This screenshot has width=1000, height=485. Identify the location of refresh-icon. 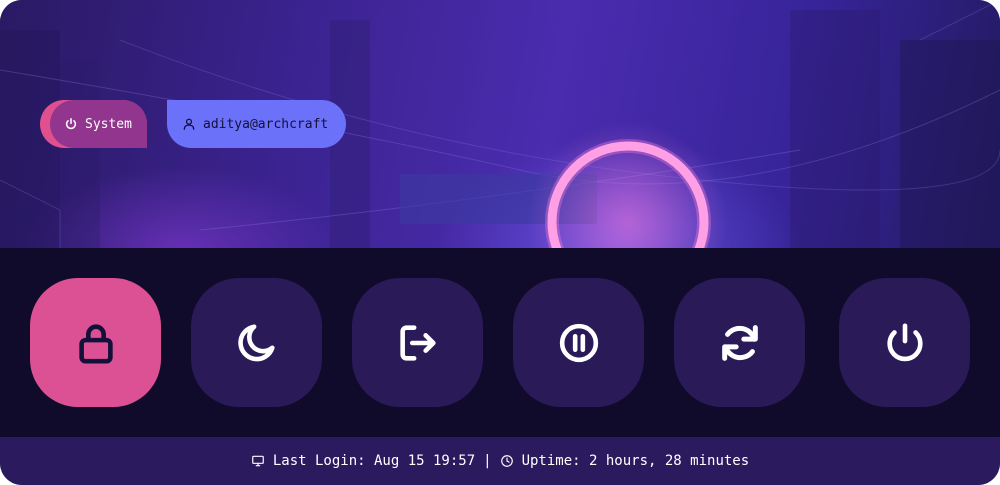
(739, 342).